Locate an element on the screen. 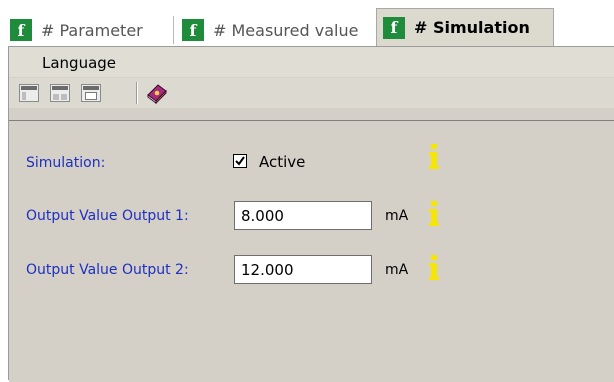  active-checkbox is located at coordinates (240, 161).